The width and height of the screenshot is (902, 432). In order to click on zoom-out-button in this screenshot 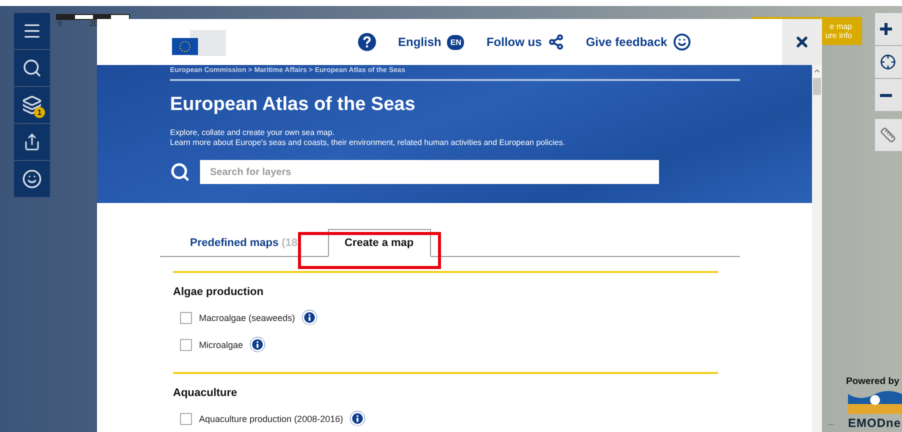, I will do `click(888, 95)`.